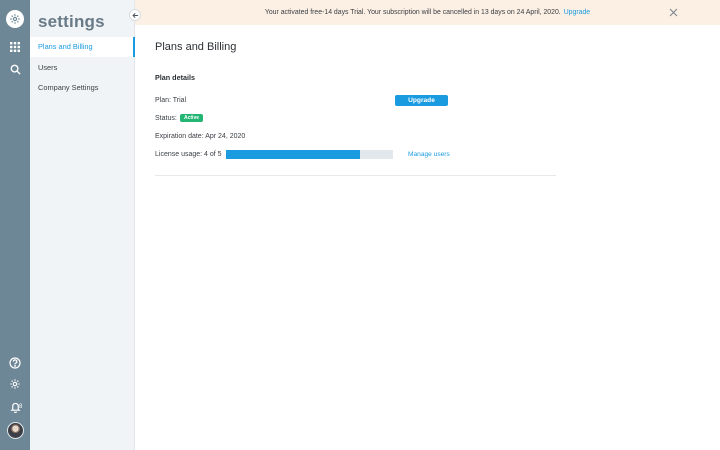 The width and height of the screenshot is (720, 450). Describe the element at coordinates (673, 12) in the screenshot. I see `close-icon` at that location.